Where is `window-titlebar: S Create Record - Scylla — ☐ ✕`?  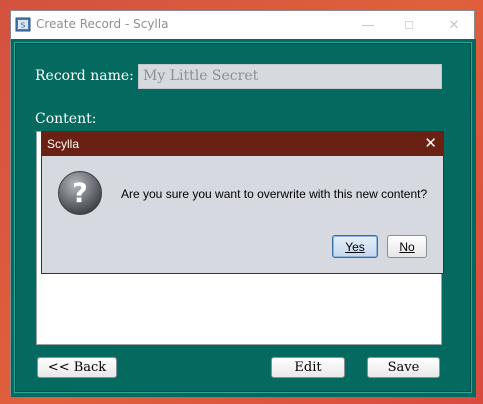 window-titlebar: S Create Record - Scylla — ☐ ✕ is located at coordinates (242, 25).